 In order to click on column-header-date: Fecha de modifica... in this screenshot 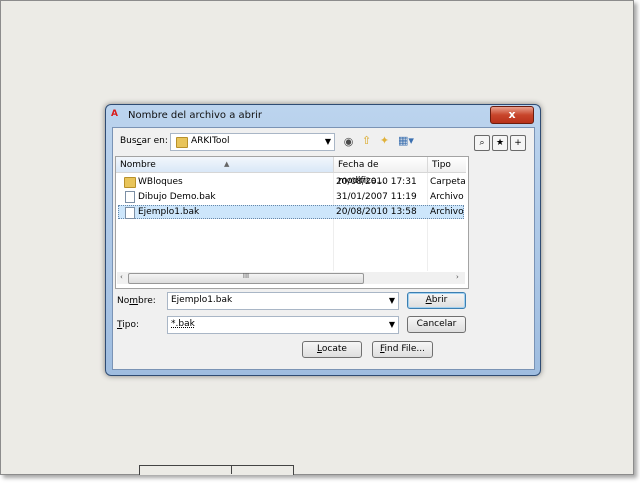, I will do `click(381, 171)`.